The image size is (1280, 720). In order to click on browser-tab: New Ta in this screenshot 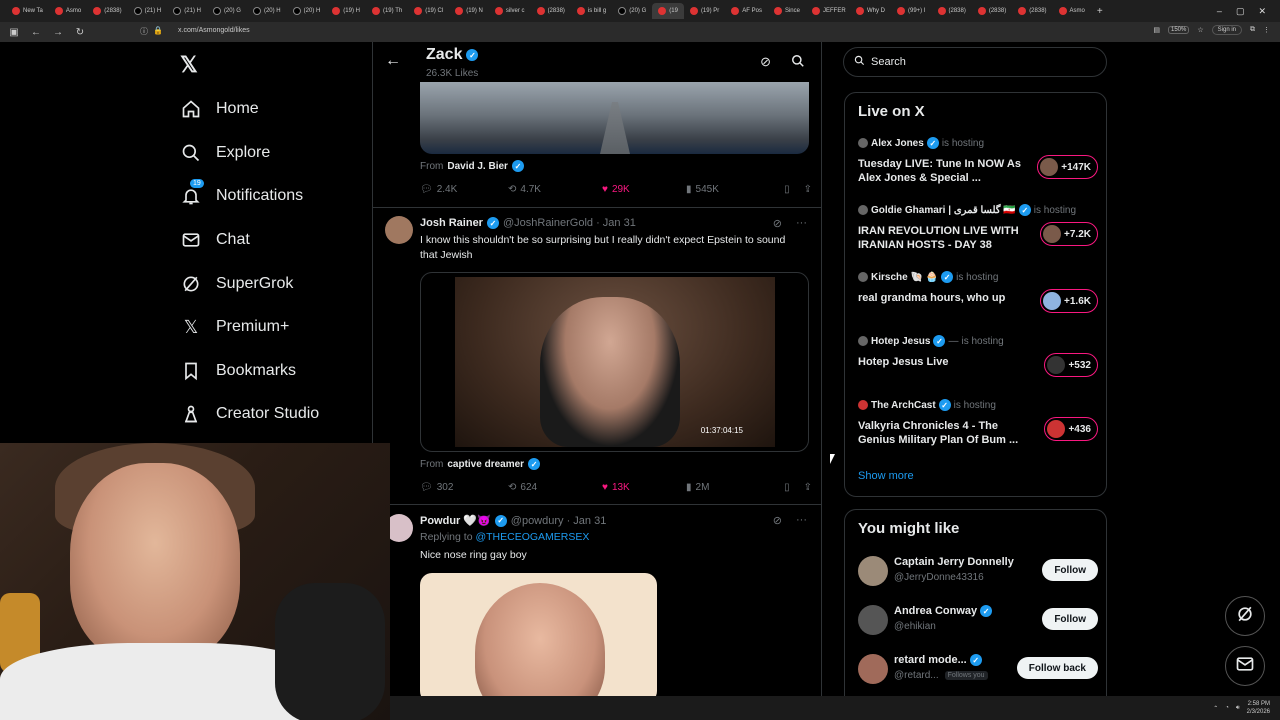, I will do `click(27, 11)`.